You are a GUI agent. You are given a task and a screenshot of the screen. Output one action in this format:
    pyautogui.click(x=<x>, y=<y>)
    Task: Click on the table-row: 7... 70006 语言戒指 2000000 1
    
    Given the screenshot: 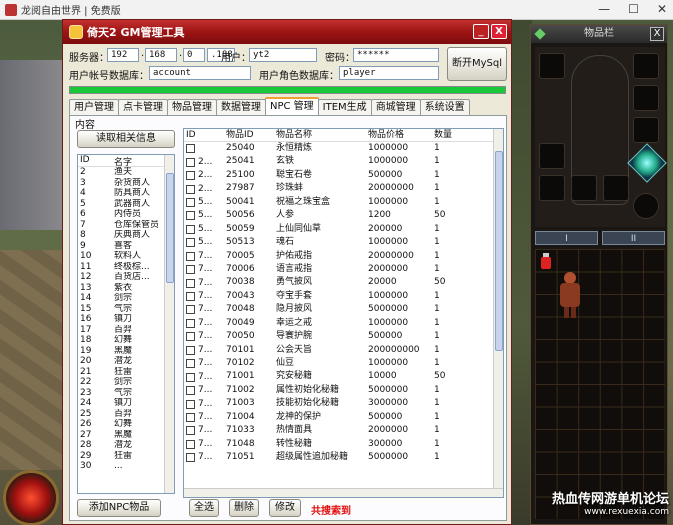 What is the action you would take?
    pyautogui.click(x=343, y=269)
    